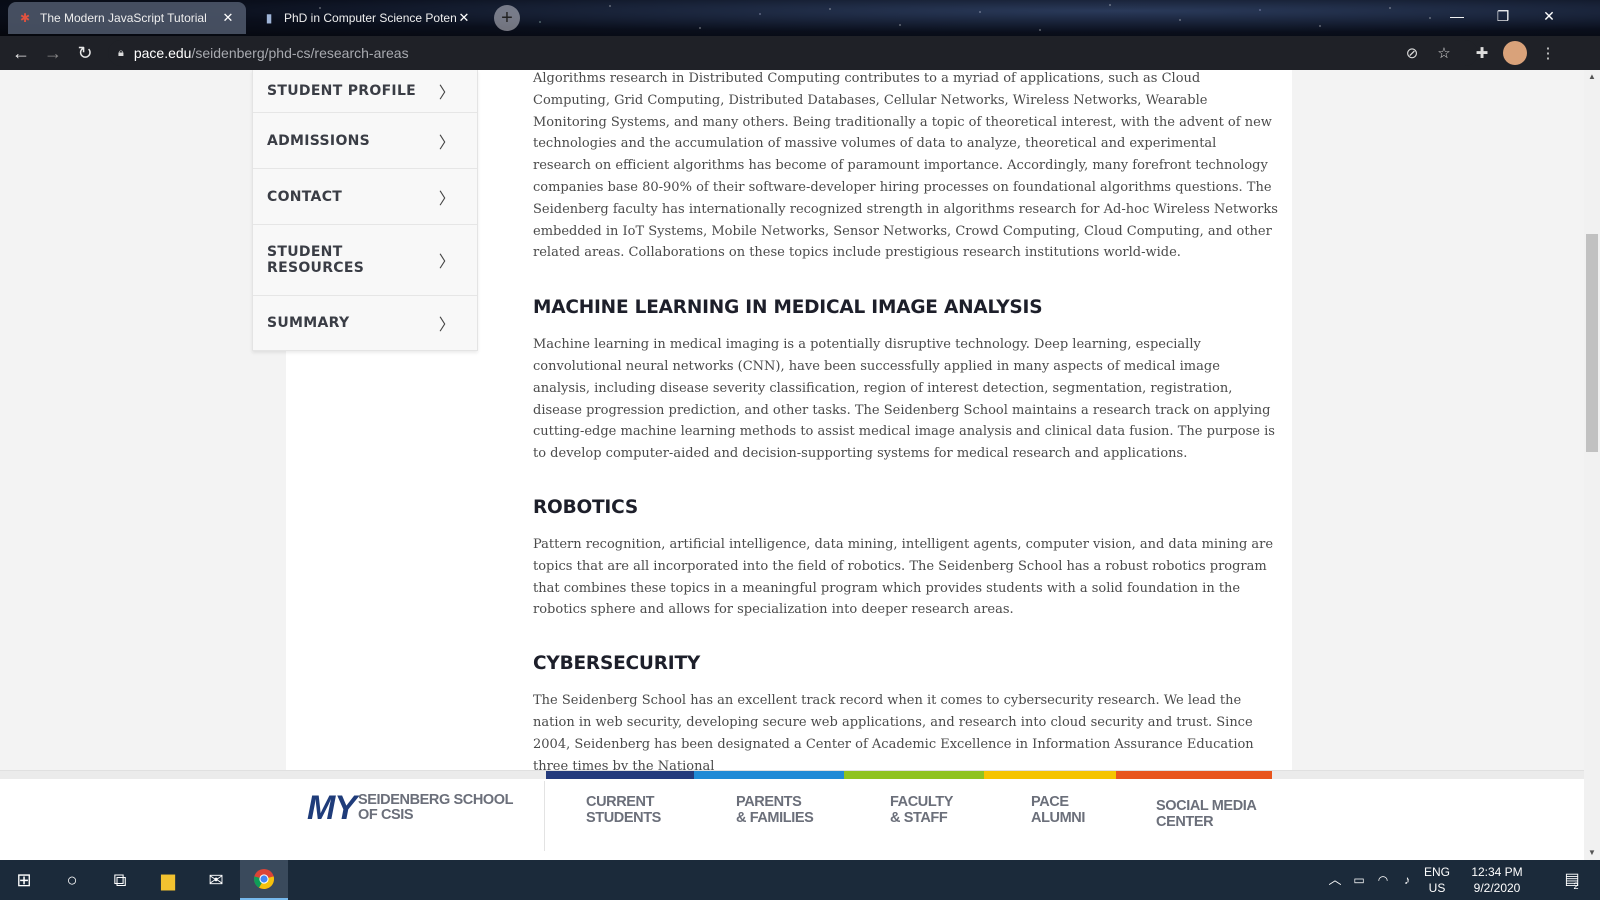 The image size is (1600, 900). Describe the element at coordinates (617, 664) in the screenshot. I see `section-heading-cybersecurity: CYBERSECURITY` at that location.